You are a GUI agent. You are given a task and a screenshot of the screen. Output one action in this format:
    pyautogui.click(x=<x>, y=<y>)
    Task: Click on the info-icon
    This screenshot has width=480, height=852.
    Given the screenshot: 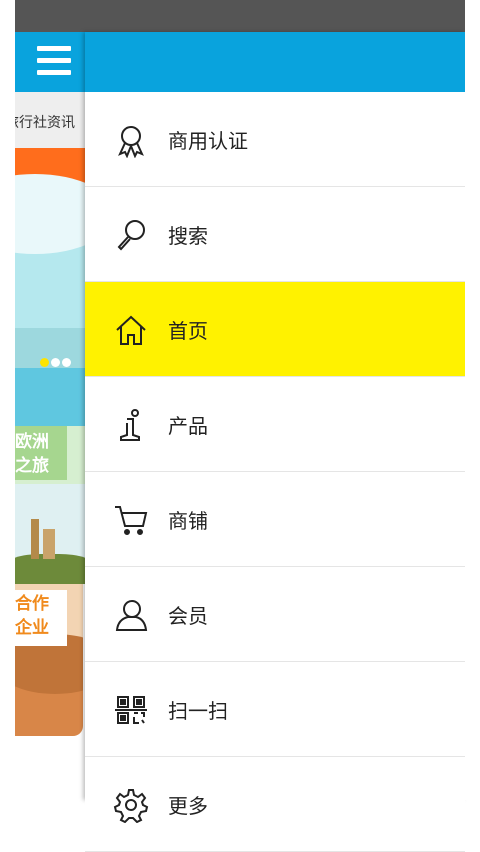 What is the action you would take?
    pyautogui.click(x=130, y=425)
    